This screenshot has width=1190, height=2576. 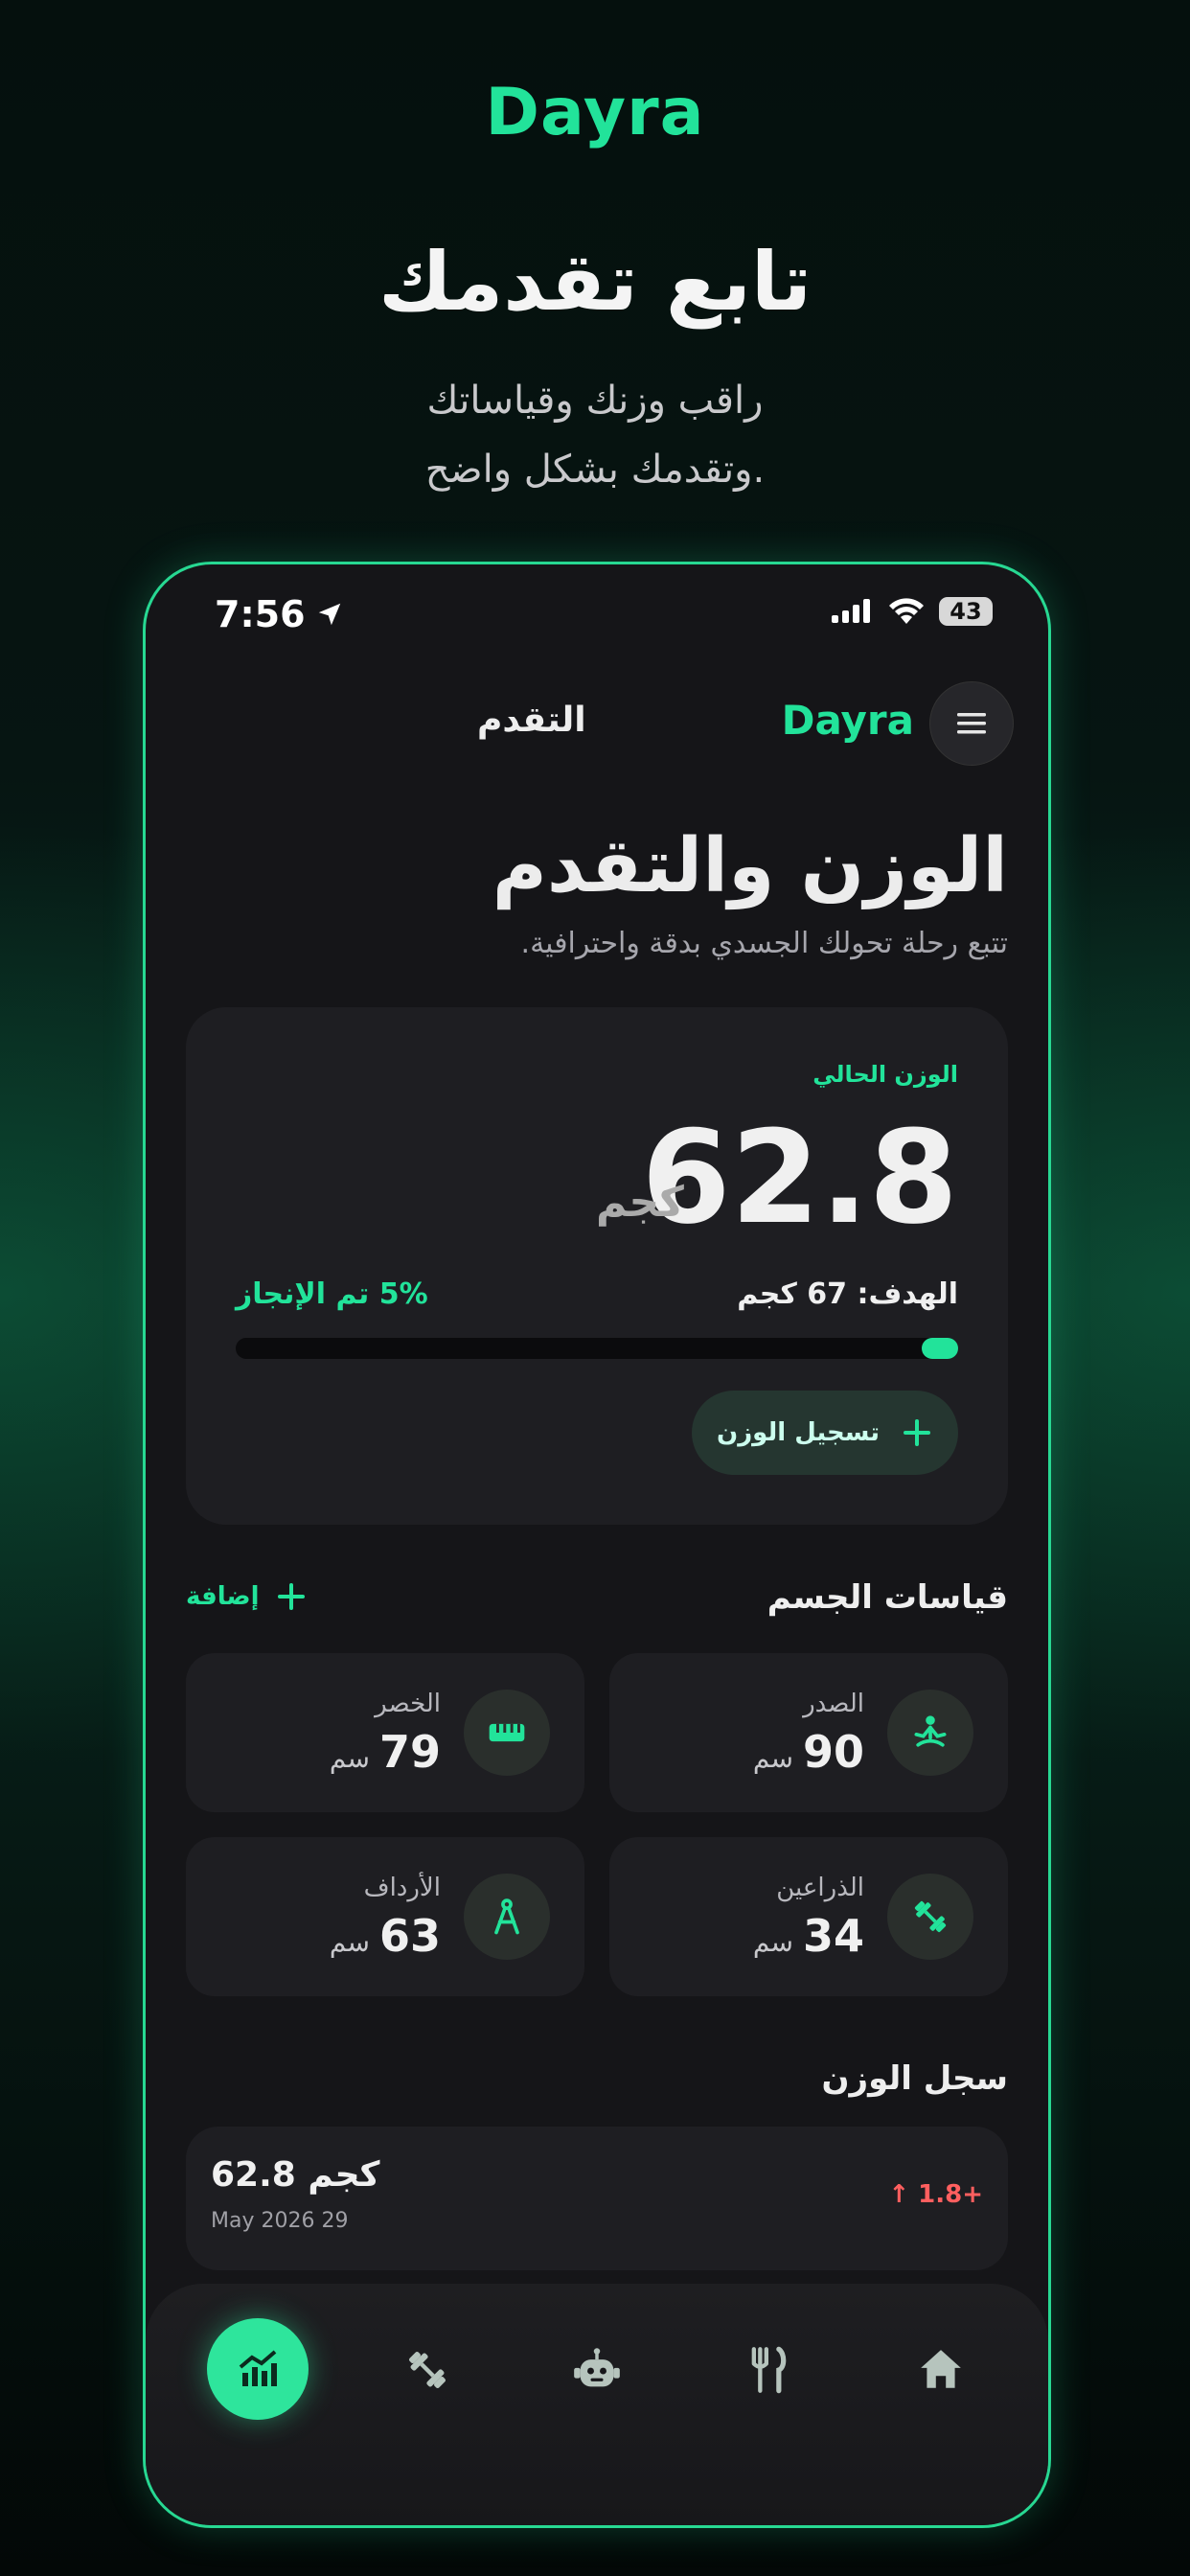 I want to click on measurement-name: الصدر, so click(x=834, y=1704).